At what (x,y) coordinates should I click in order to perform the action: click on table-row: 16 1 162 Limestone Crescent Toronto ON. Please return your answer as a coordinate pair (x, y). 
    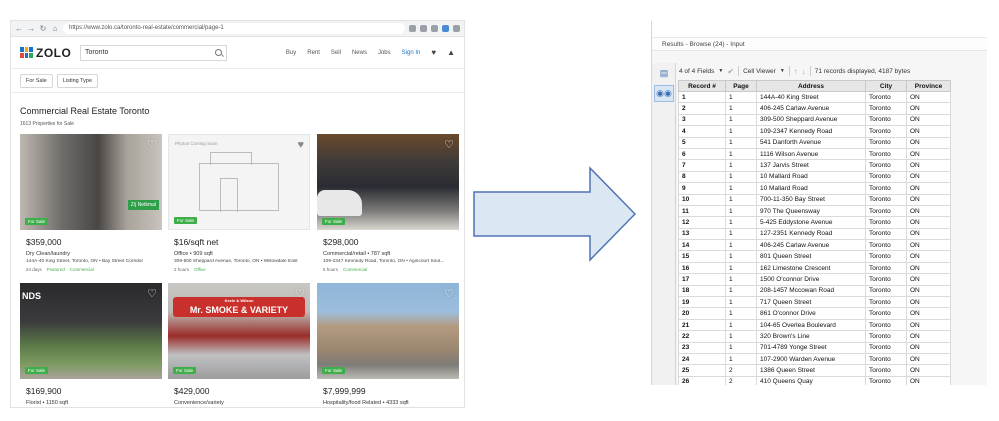
    Looking at the image, I should click on (814, 268).